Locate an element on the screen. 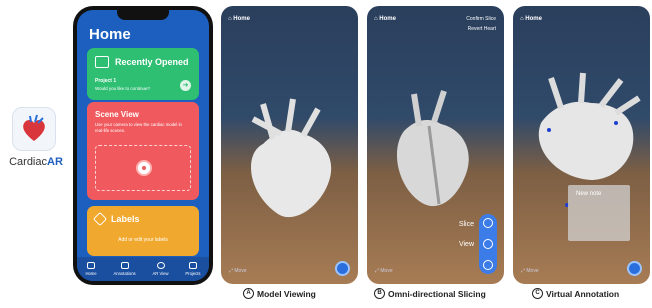 Image resolution: width=652 pixels, height=308 pixels. folder-icon is located at coordinates (192, 265).